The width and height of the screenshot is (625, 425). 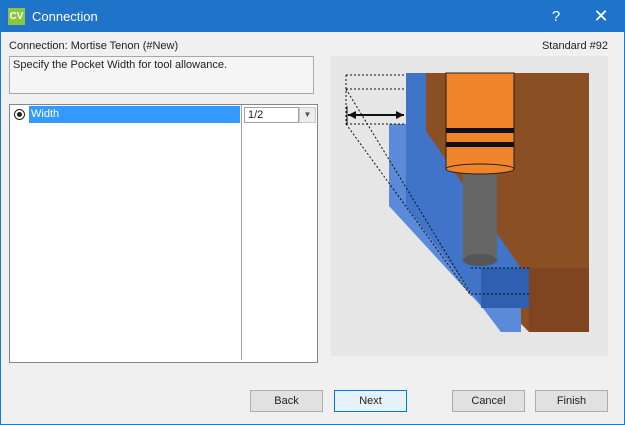 What do you see at coordinates (94, 46) in the screenshot?
I see `connection-label: Connection: Mortise Tenon (#New)` at bounding box center [94, 46].